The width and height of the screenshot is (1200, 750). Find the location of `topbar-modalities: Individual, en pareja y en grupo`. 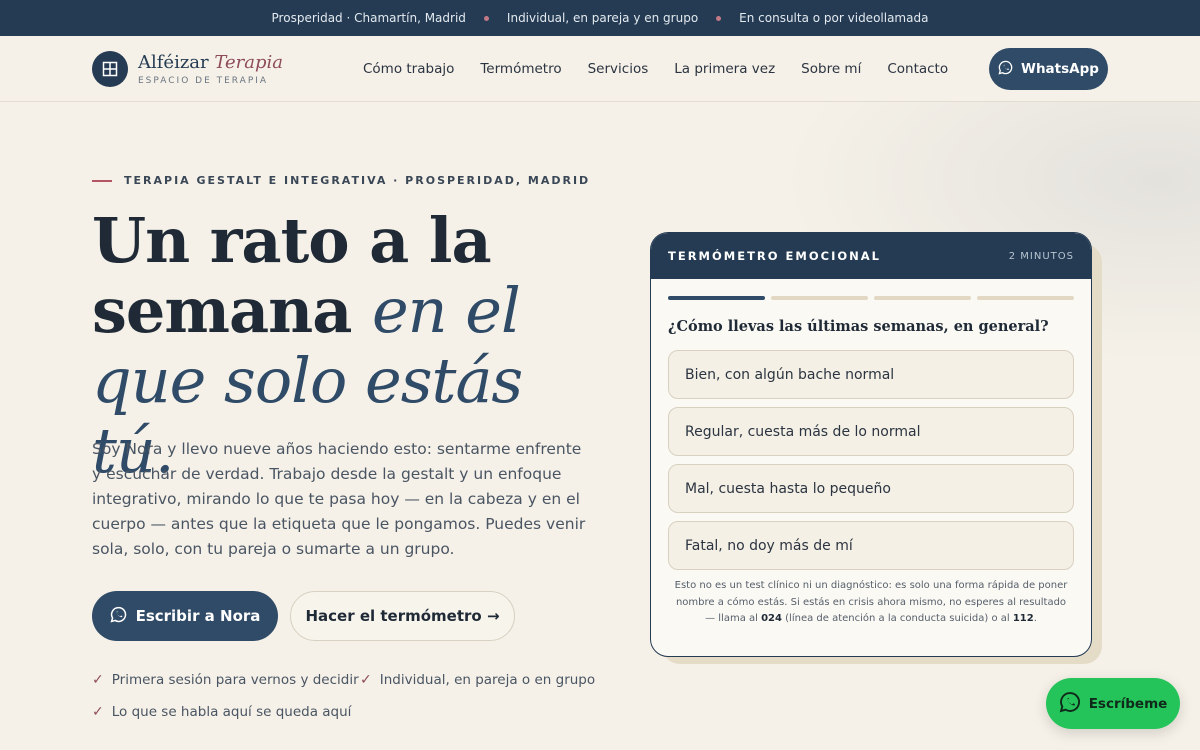

topbar-modalities: Individual, en pareja y en grupo is located at coordinates (602, 18).